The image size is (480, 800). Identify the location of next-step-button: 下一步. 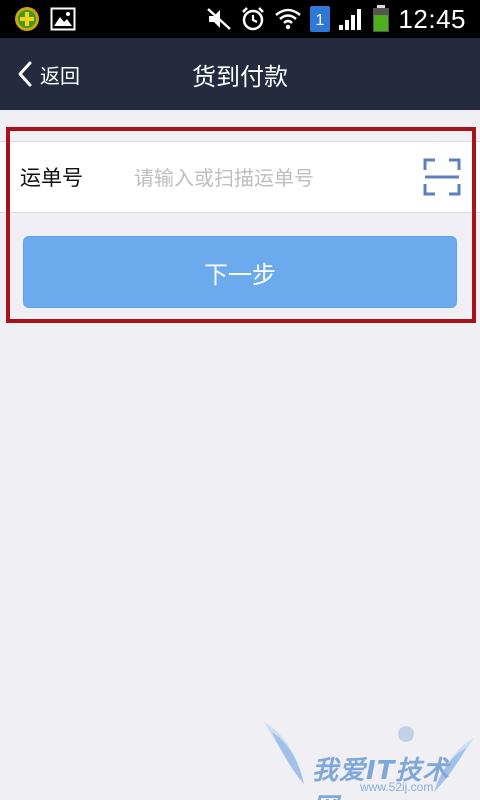
(240, 272).